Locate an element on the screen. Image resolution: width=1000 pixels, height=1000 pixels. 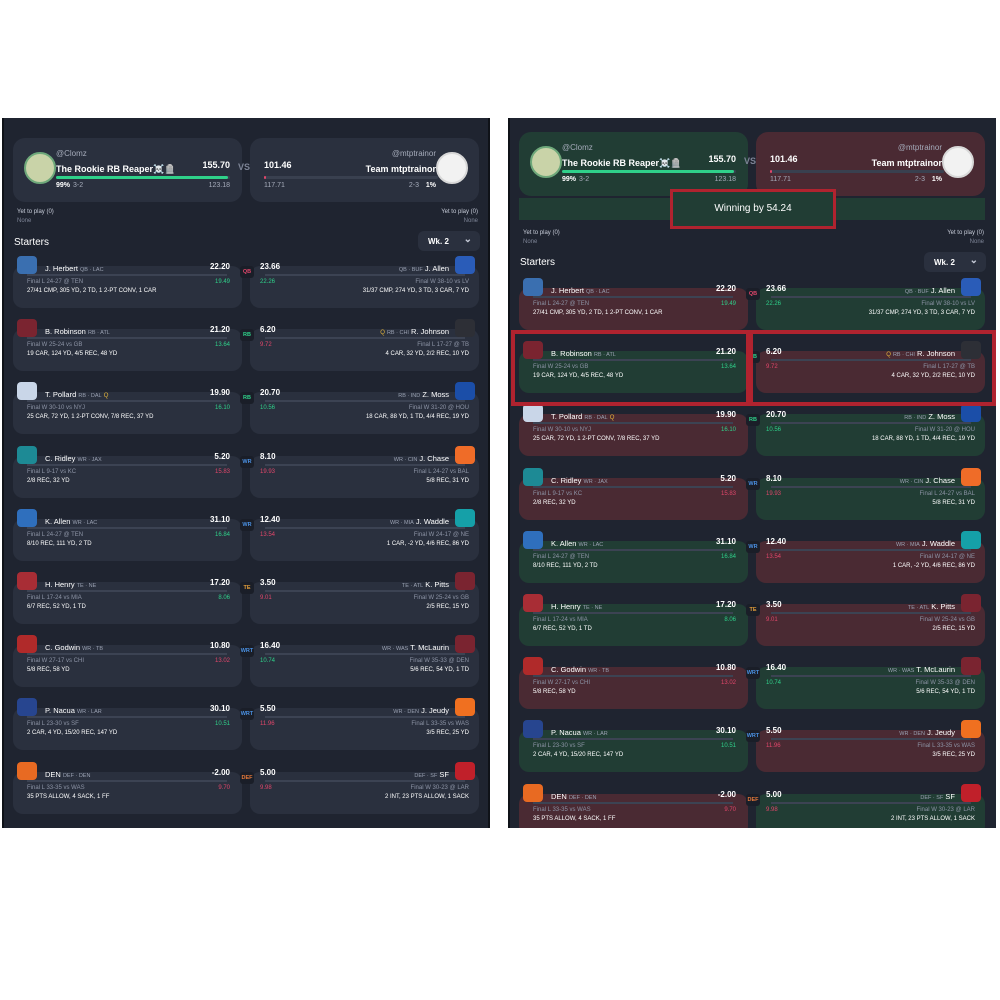
home-avatar is located at coordinates (546, 162).